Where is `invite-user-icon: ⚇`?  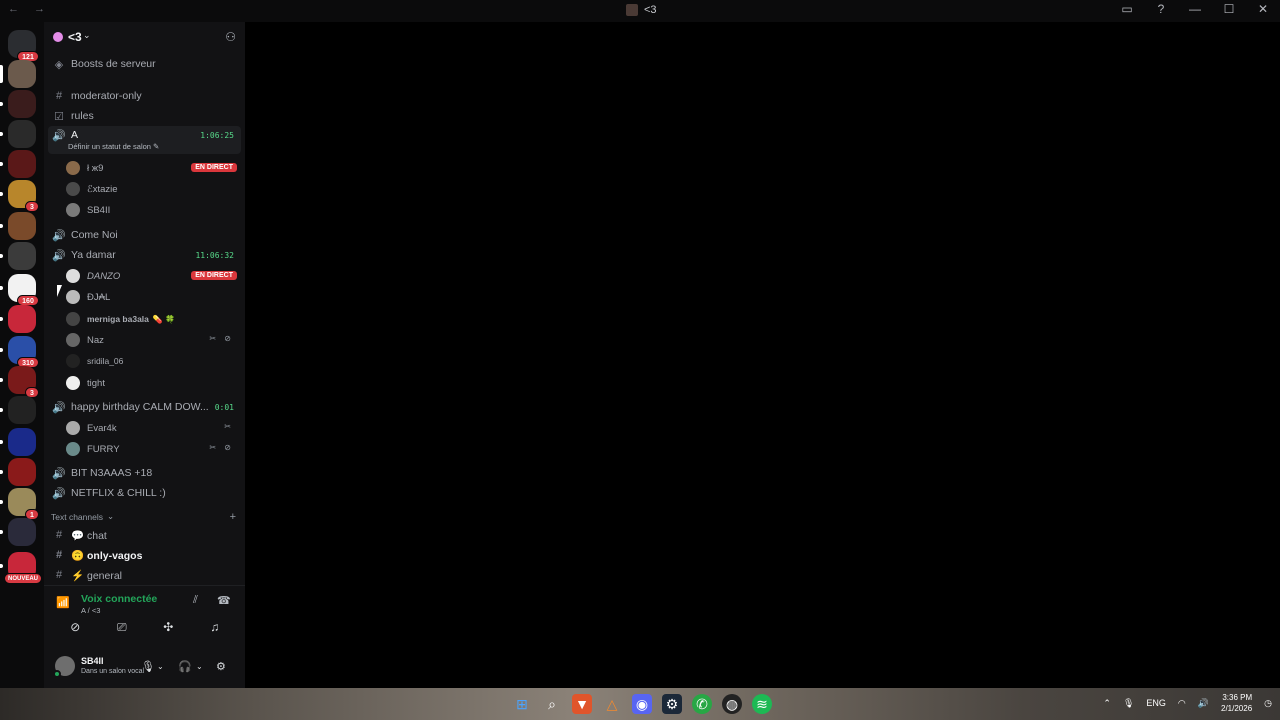
invite-user-icon: ⚇ is located at coordinates (230, 37).